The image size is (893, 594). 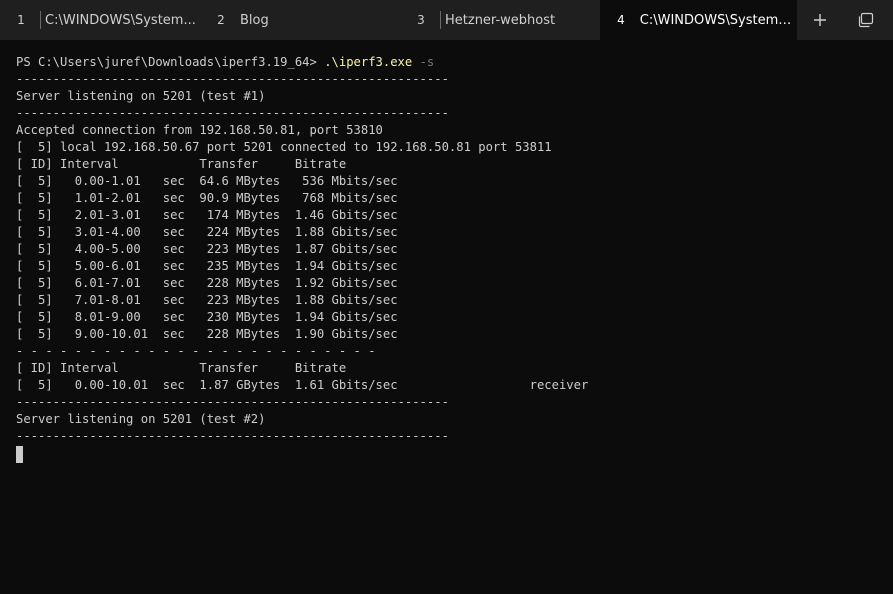 What do you see at coordinates (141, 419) in the screenshot?
I see `output-line: Server listening on 5201 (test #2)` at bounding box center [141, 419].